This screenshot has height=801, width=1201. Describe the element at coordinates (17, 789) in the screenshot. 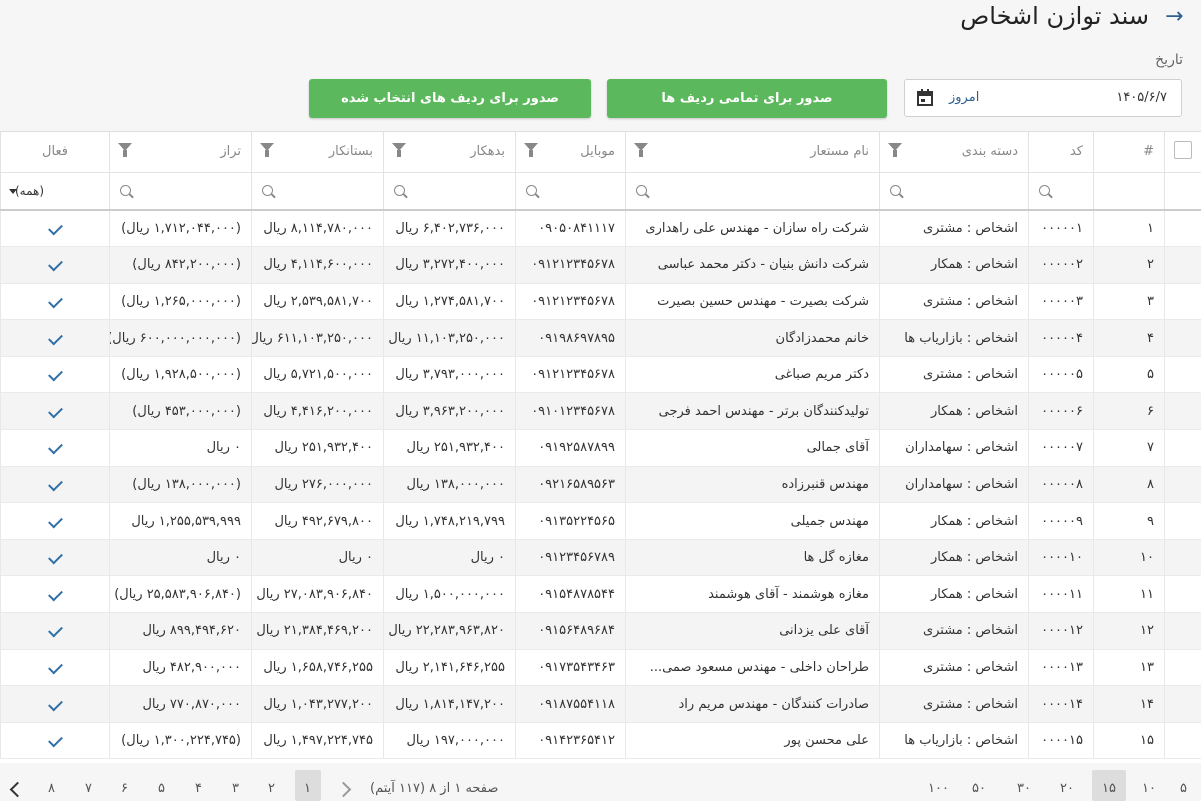

I see `chevron-left-icon` at that location.